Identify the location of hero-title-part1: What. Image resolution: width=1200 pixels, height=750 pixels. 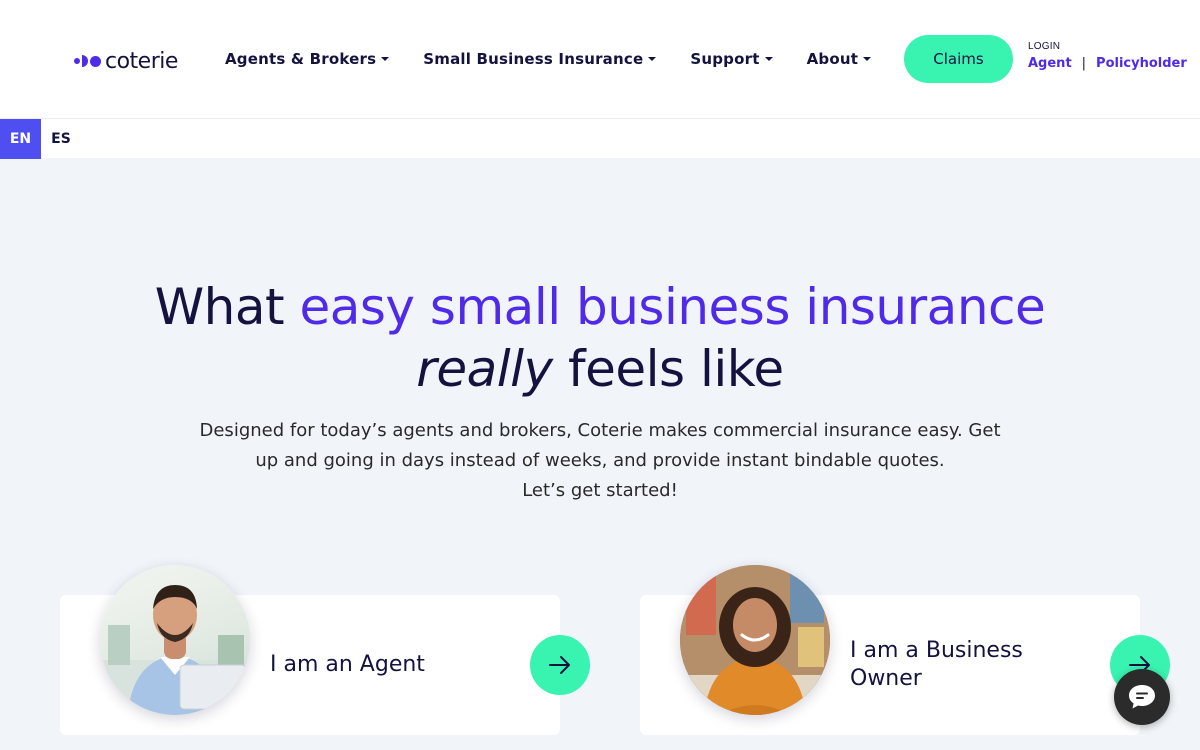
(227, 307).